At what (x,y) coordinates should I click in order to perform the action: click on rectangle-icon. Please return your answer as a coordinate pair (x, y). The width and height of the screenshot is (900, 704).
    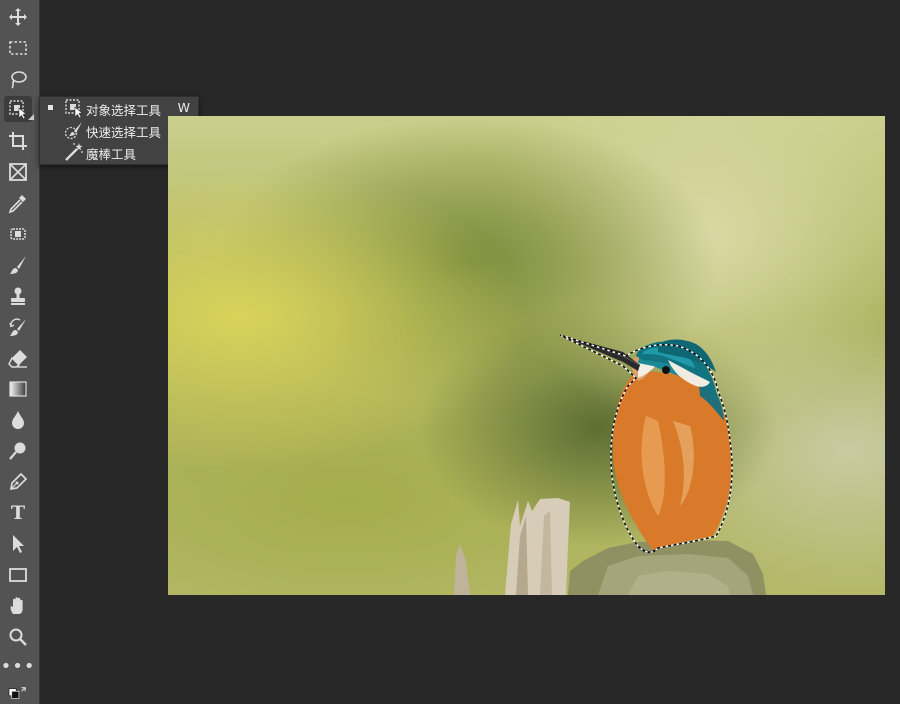
    Looking at the image, I should click on (18, 575).